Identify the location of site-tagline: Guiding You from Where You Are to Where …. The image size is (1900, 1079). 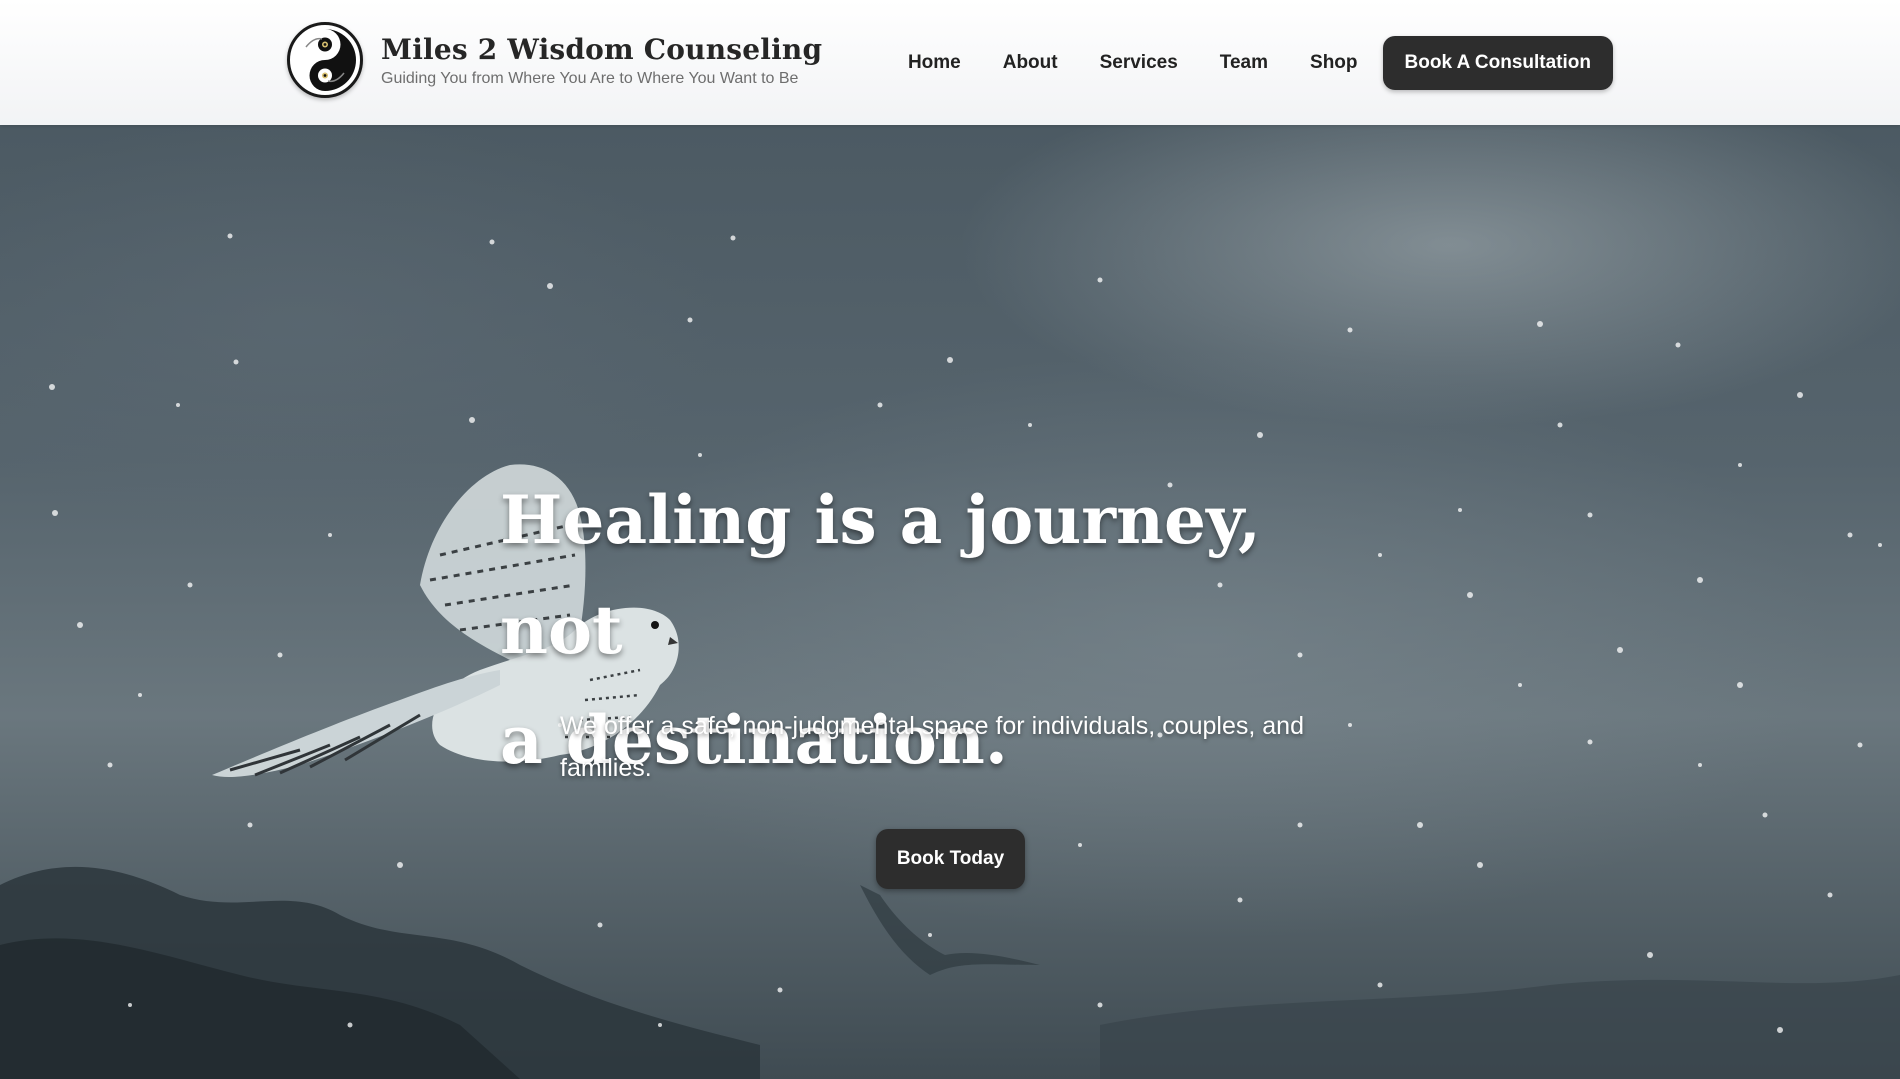
(590, 78).